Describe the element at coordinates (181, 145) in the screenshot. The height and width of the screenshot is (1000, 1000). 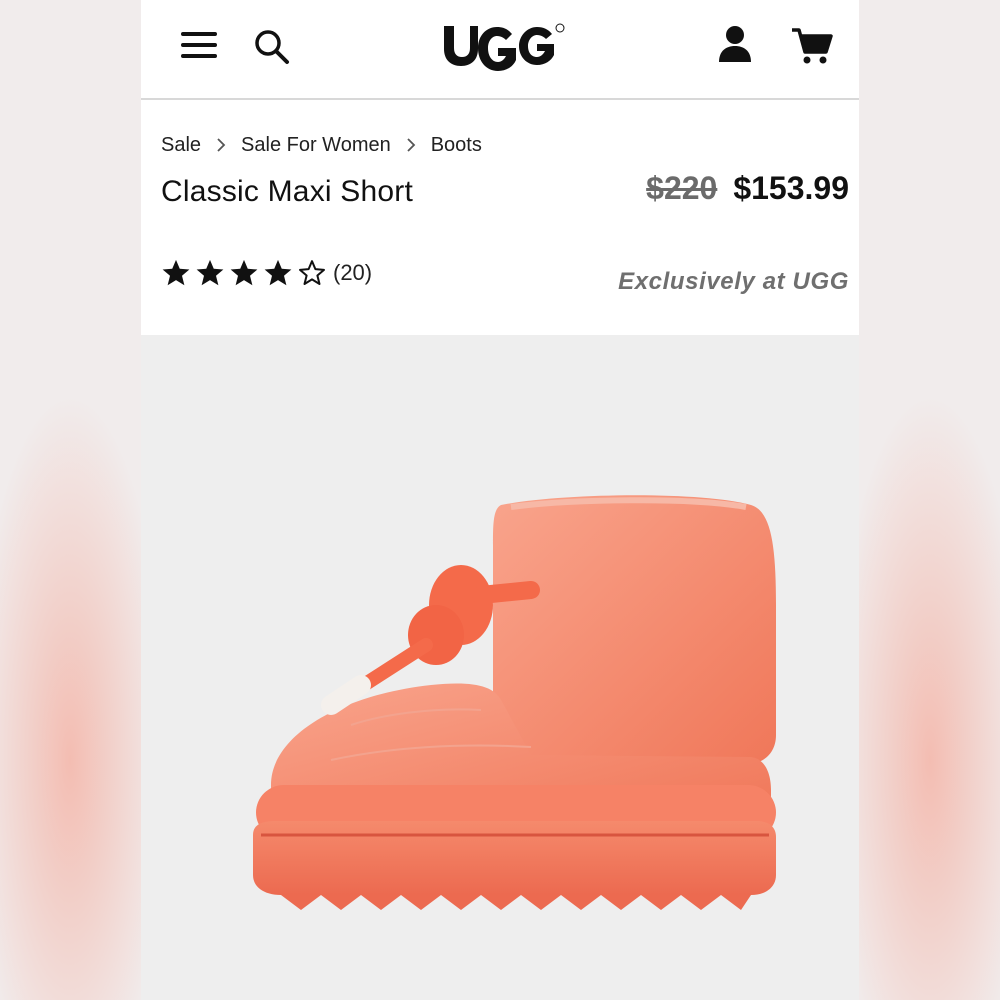
I see `breadcrumb-item-sale: Sale` at that location.